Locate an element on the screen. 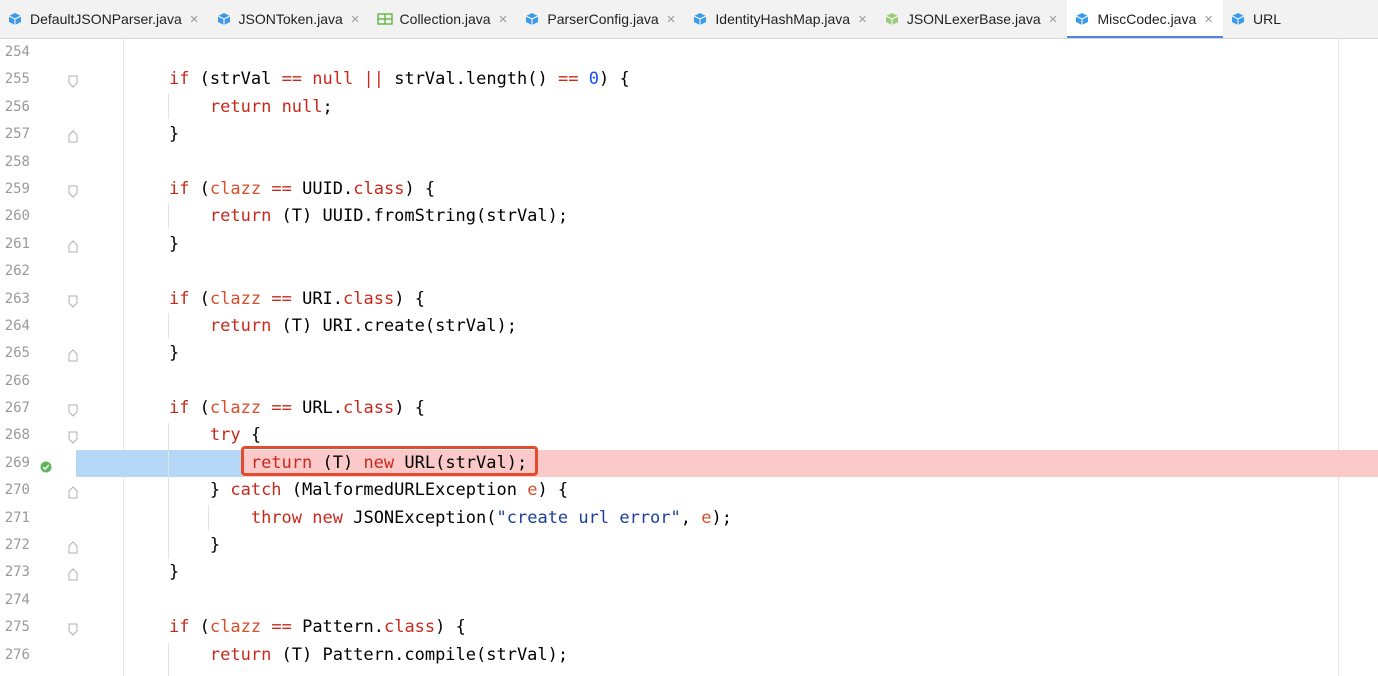 The image size is (1378, 676). line-number: 270 is located at coordinates (15, 490).